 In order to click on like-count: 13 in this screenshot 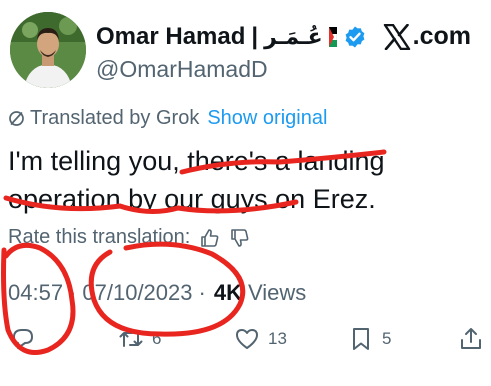, I will do `click(277, 338)`.